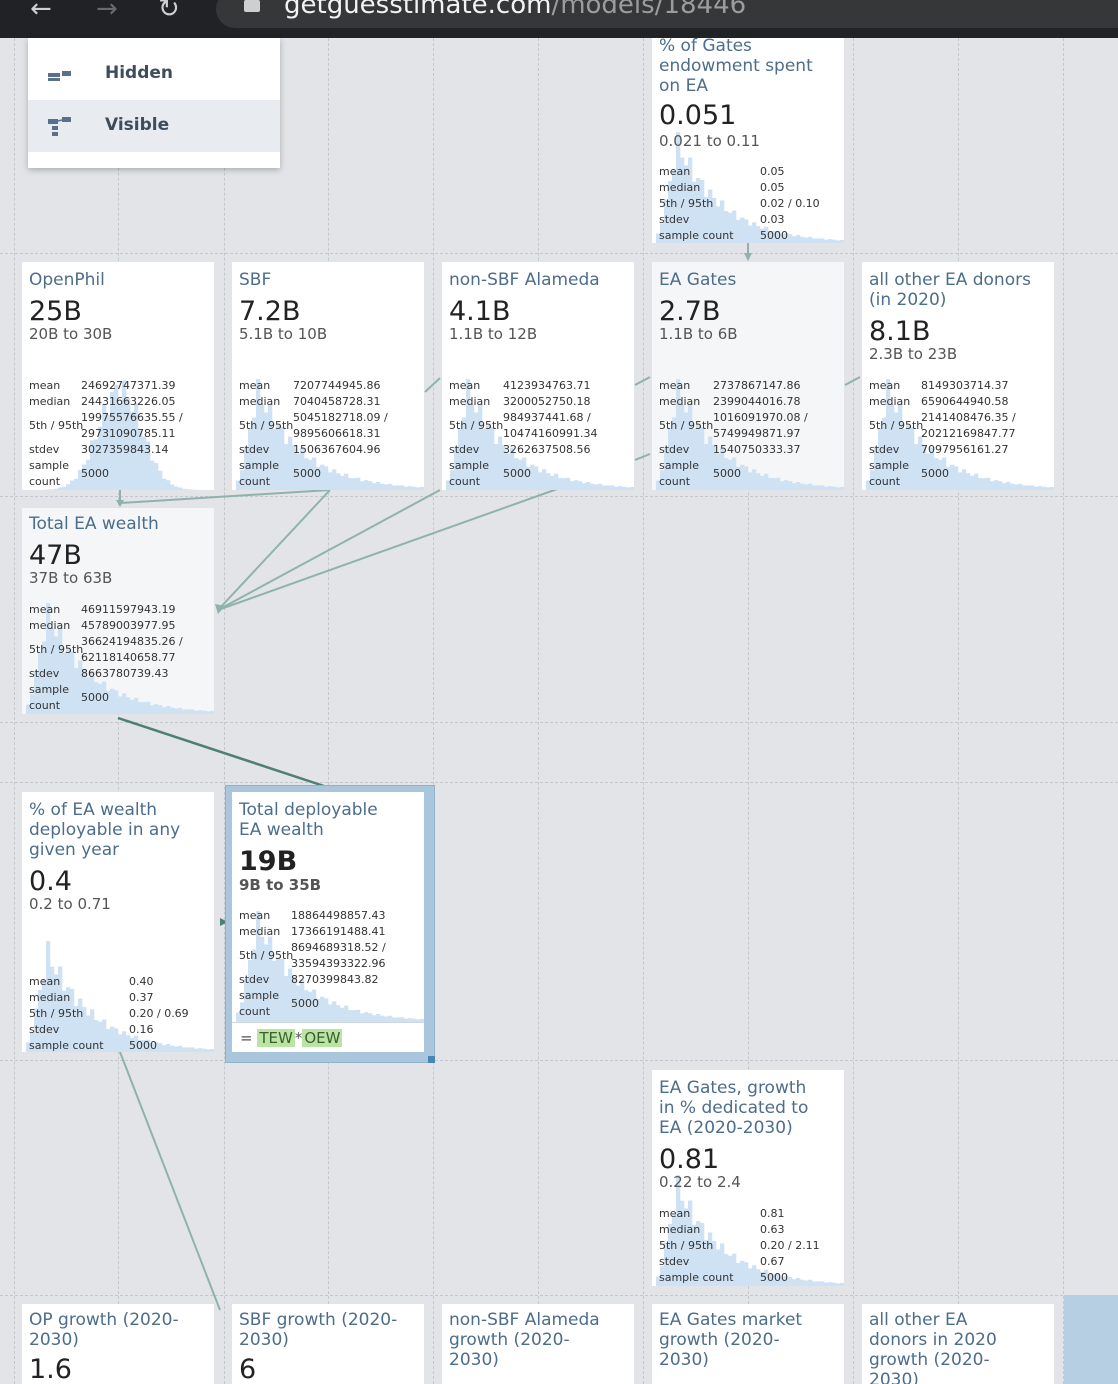 Image resolution: width=1118 pixels, height=1384 pixels. Describe the element at coordinates (119, 1045) in the screenshot. I see `stat-row: sample count 5000` at that location.